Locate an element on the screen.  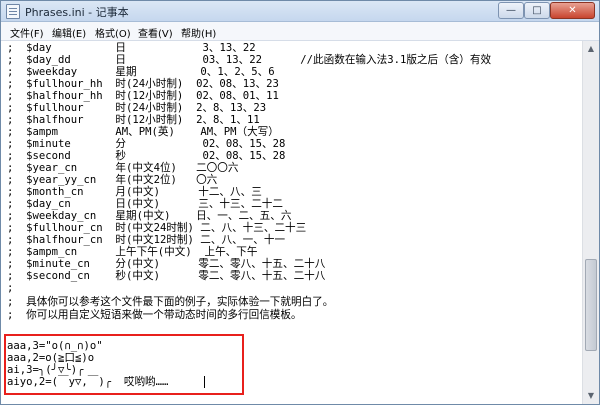
menu-format: 格式(O) is located at coordinates (113, 32).